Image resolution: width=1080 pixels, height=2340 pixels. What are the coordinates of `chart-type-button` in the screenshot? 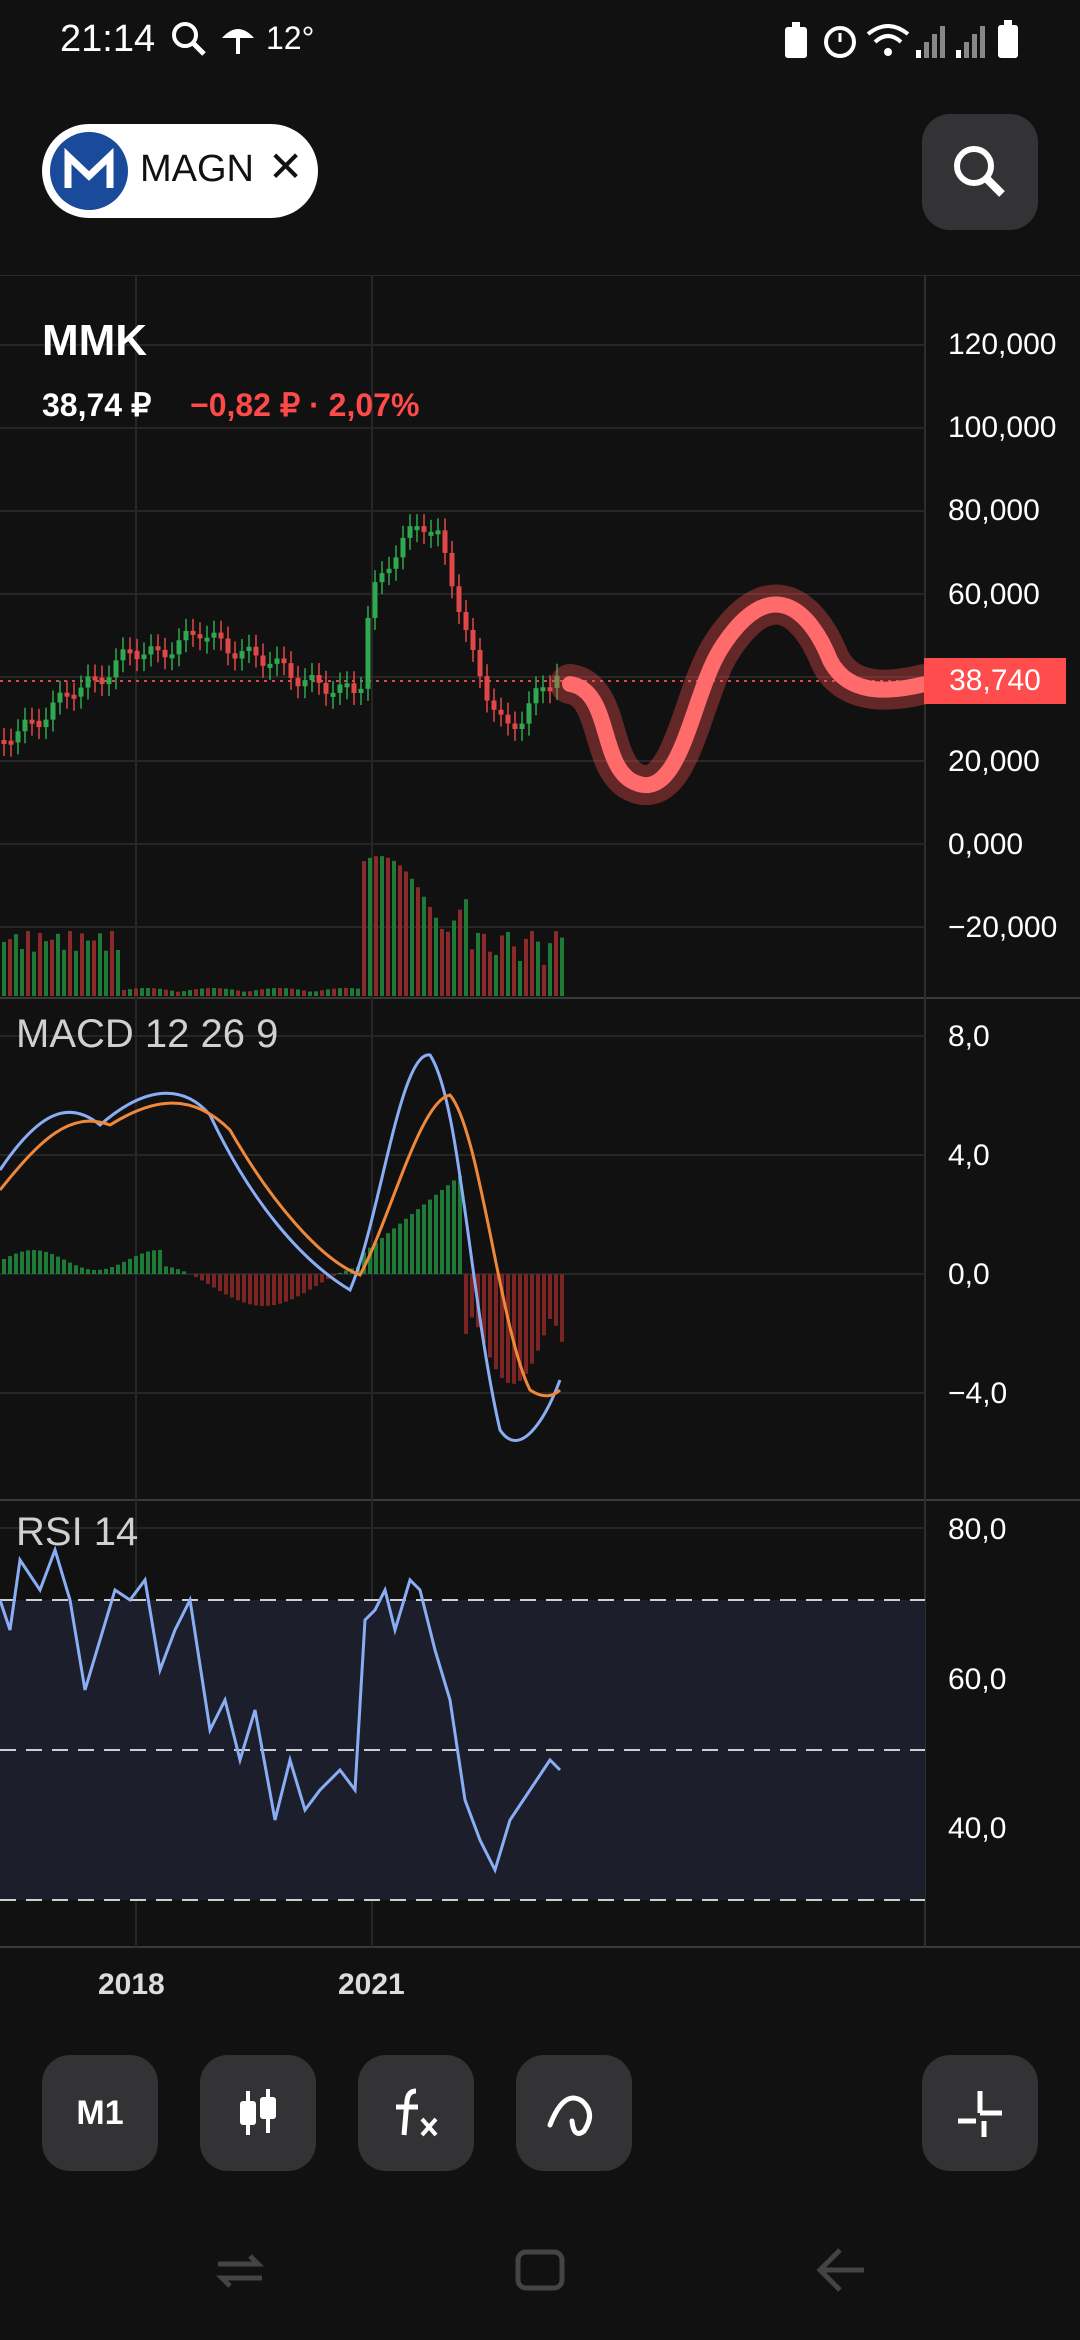 It's located at (258, 2113).